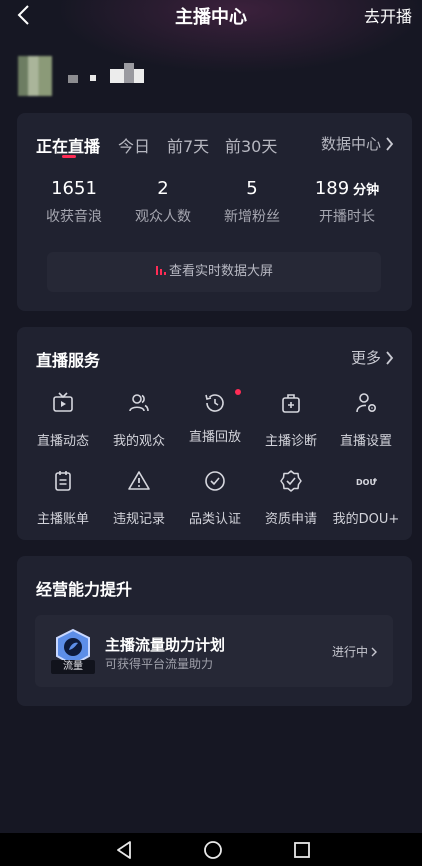 Image resolution: width=422 pixels, height=866 pixels. Describe the element at coordinates (347, 217) in the screenshot. I see `stat-label: 开播时长` at that location.